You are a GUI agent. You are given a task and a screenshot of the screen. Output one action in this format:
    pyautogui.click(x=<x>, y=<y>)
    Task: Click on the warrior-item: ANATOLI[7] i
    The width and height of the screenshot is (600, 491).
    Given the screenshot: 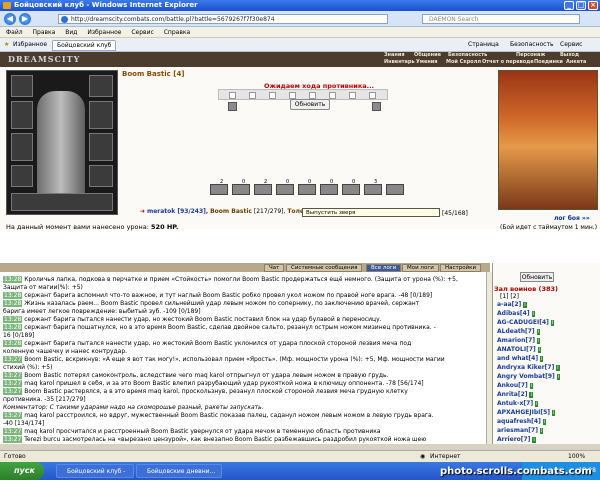 What is the action you would take?
    pyautogui.click(x=519, y=350)
    